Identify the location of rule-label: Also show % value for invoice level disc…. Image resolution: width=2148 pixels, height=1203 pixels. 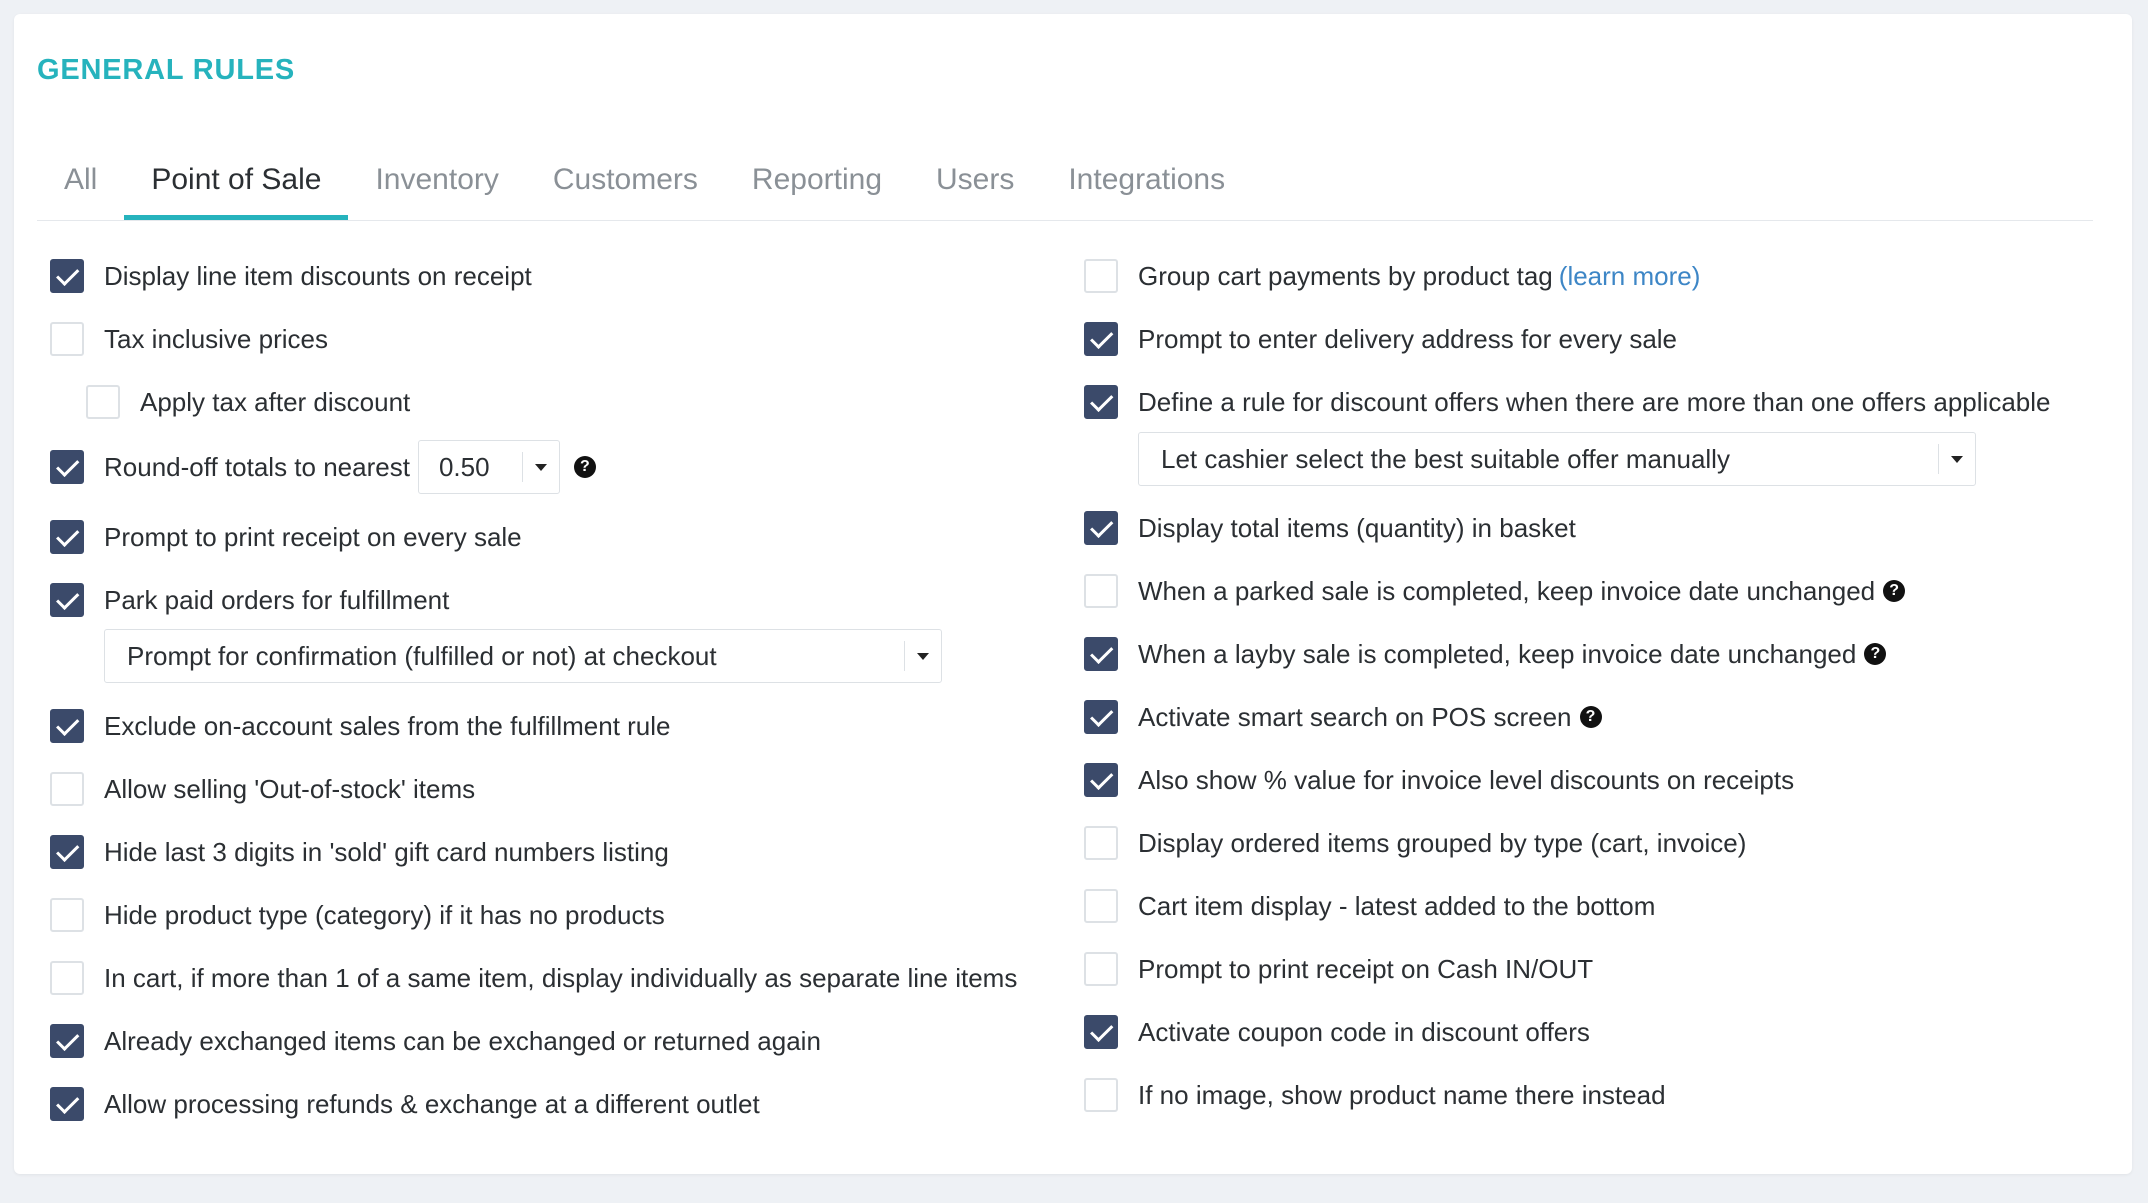
(1466, 779).